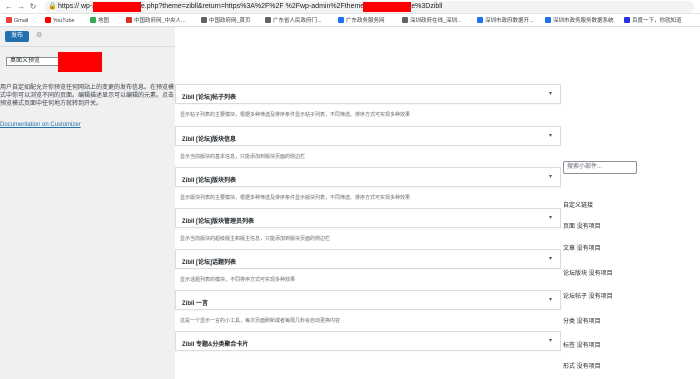 The image size is (700, 379). Describe the element at coordinates (583, 21) in the screenshot. I see `bookmark-label: 深圳市政务服务数据系统` at that location.